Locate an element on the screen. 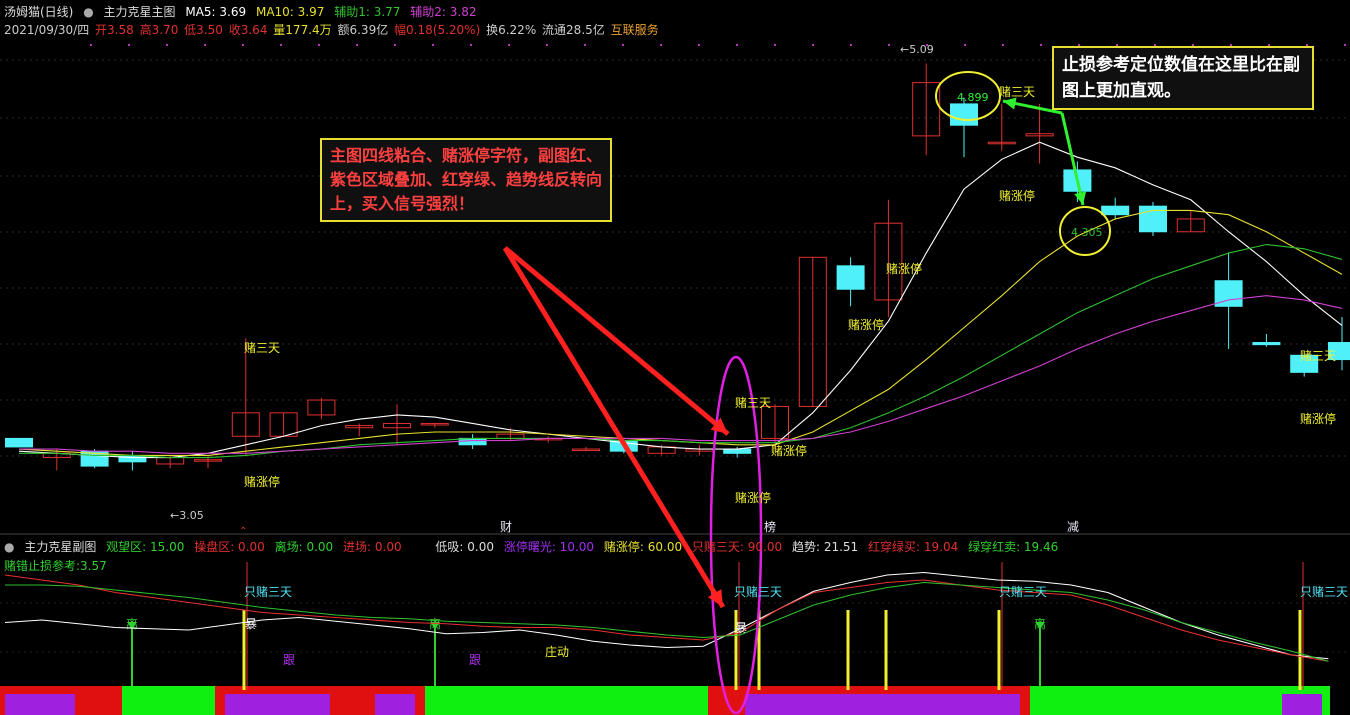 This screenshot has height=715, width=1350. quote-amount: 额6.39亿 is located at coordinates (363, 30).